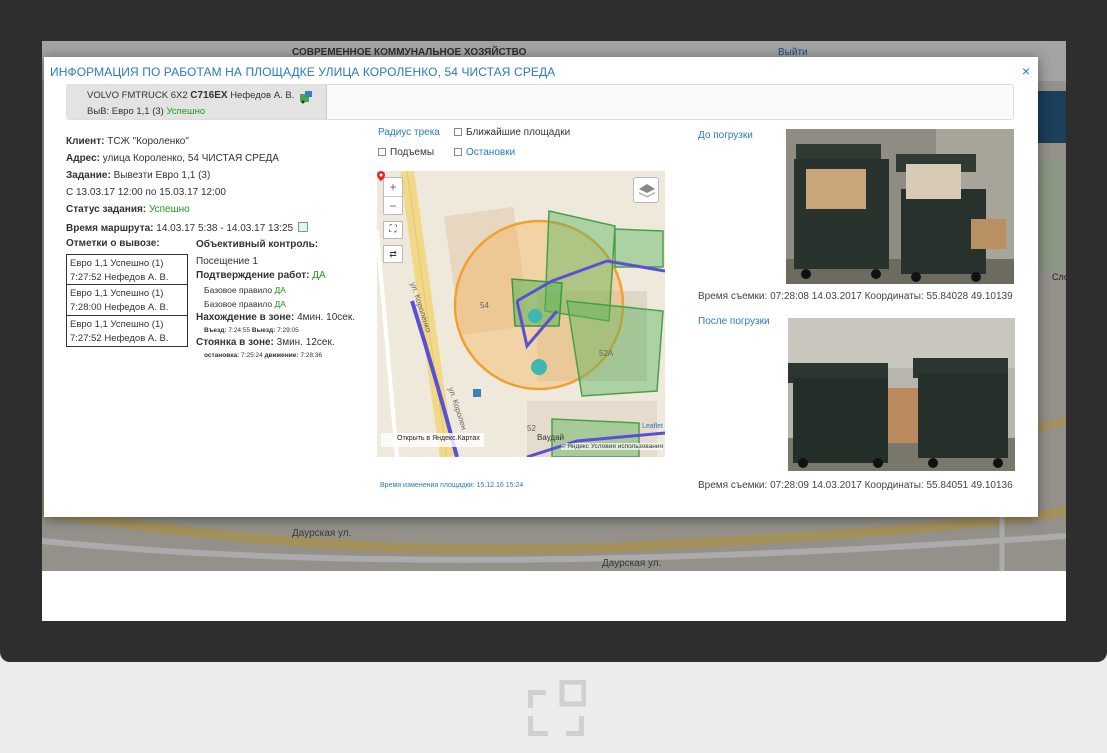  What do you see at coordinates (137, 95) in the screenshot?
I see `truck-model: VOLVO FMTRUCK 6X2` at bounding box center [137, 95].